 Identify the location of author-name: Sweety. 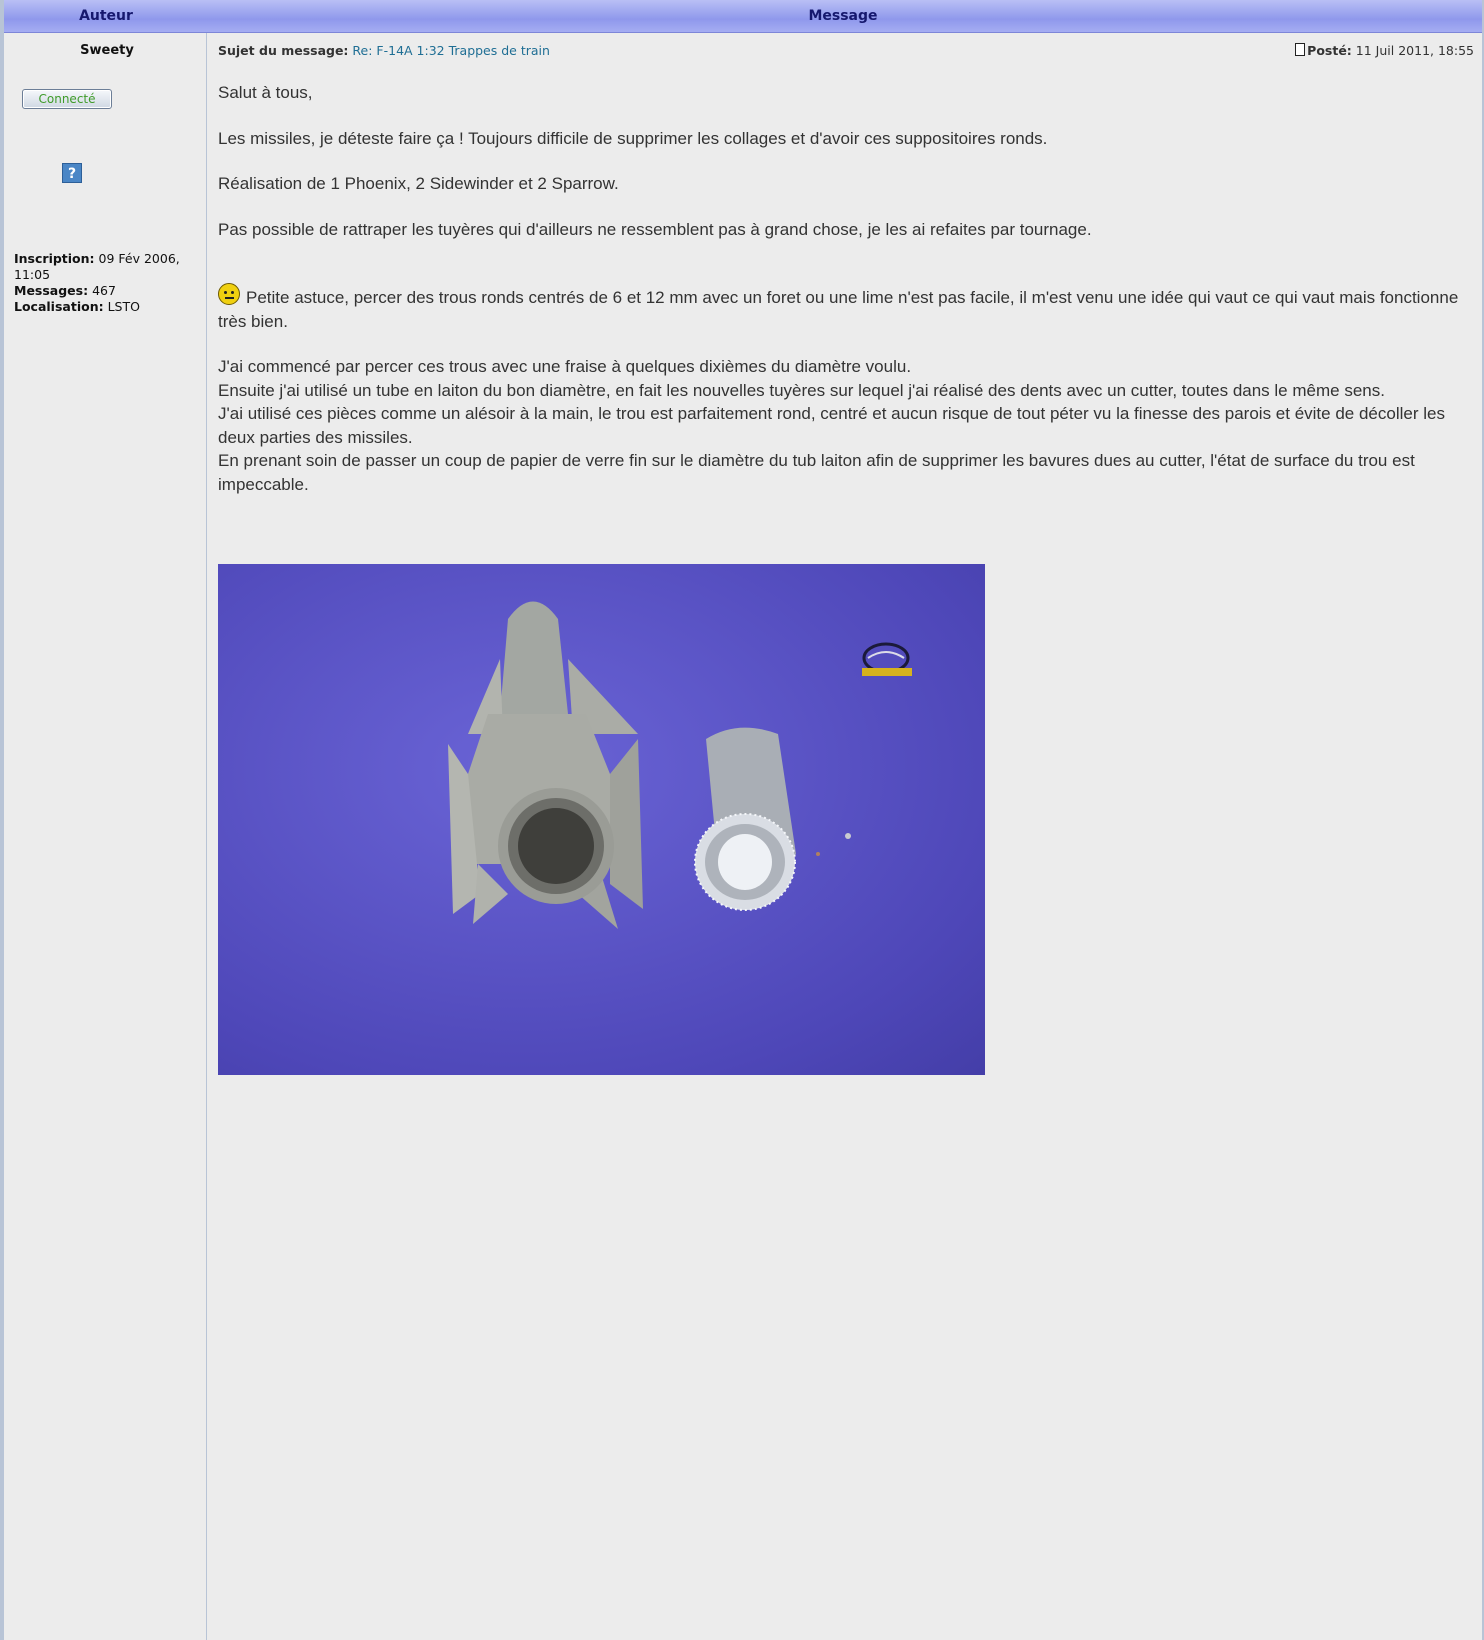
(107, 50).